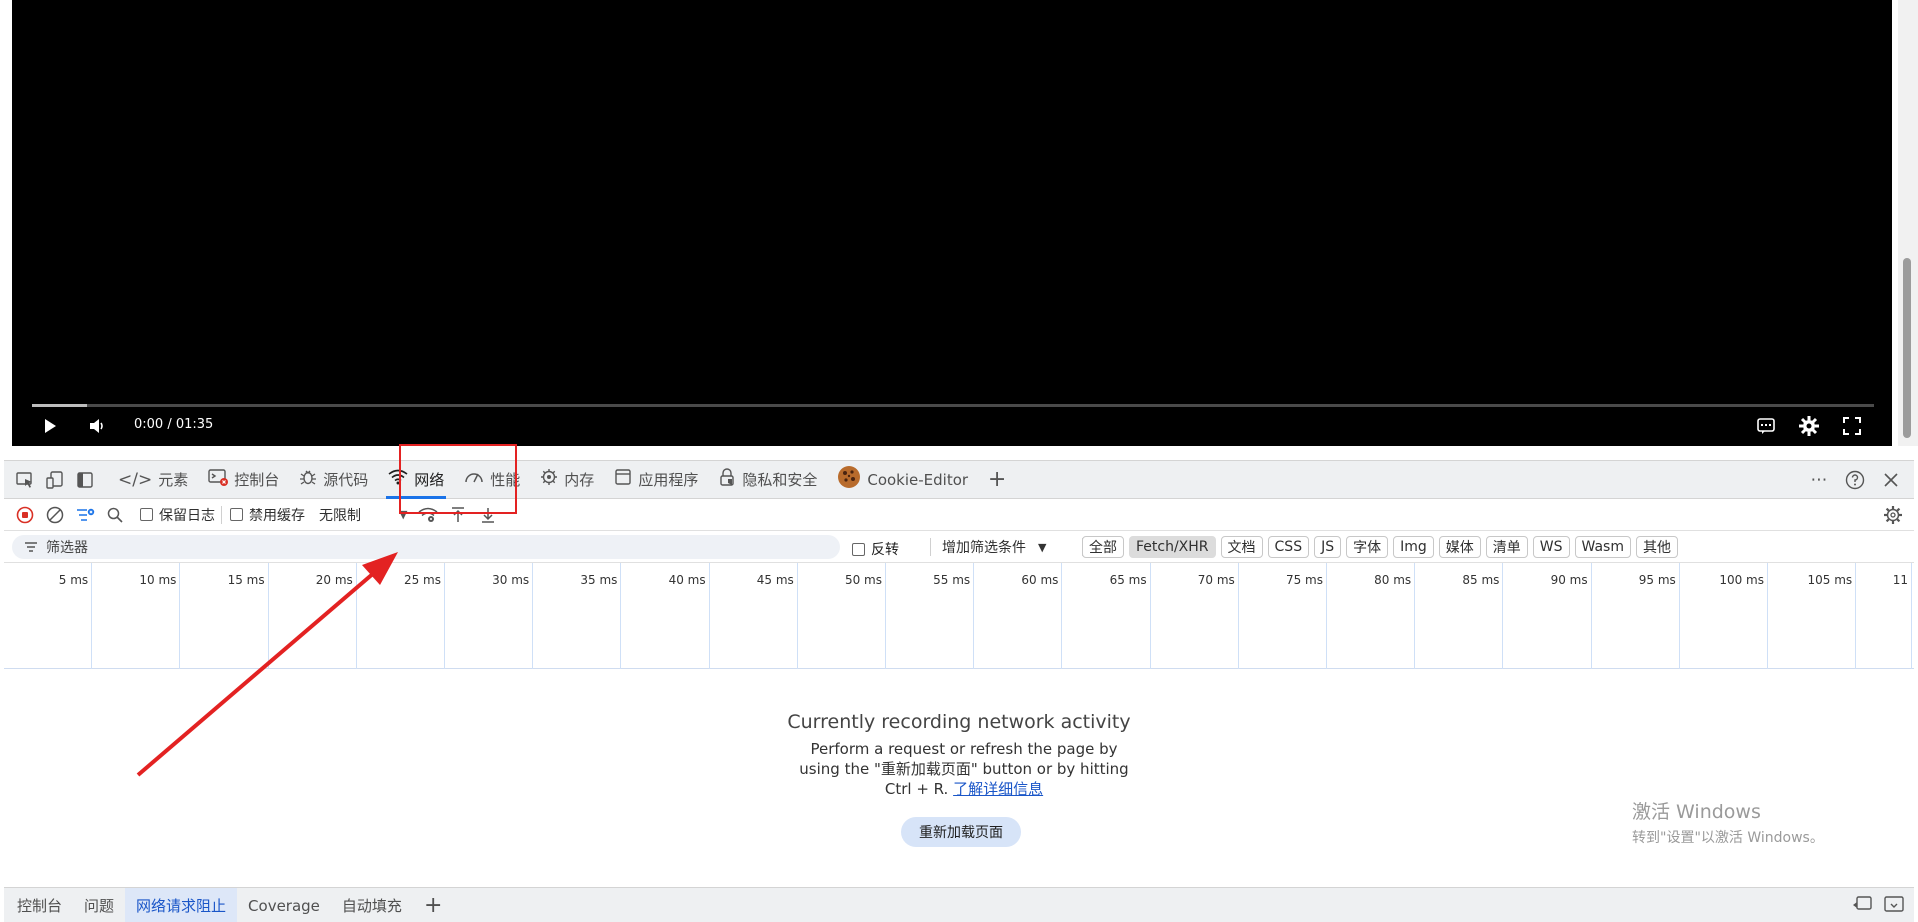 This screenshot has height=922, width=1918. What do you see at coordinates (1602, 547) in the screenshot?
I see `filter-chip-wasm: Wasm` at bounding box center [1602, 547].